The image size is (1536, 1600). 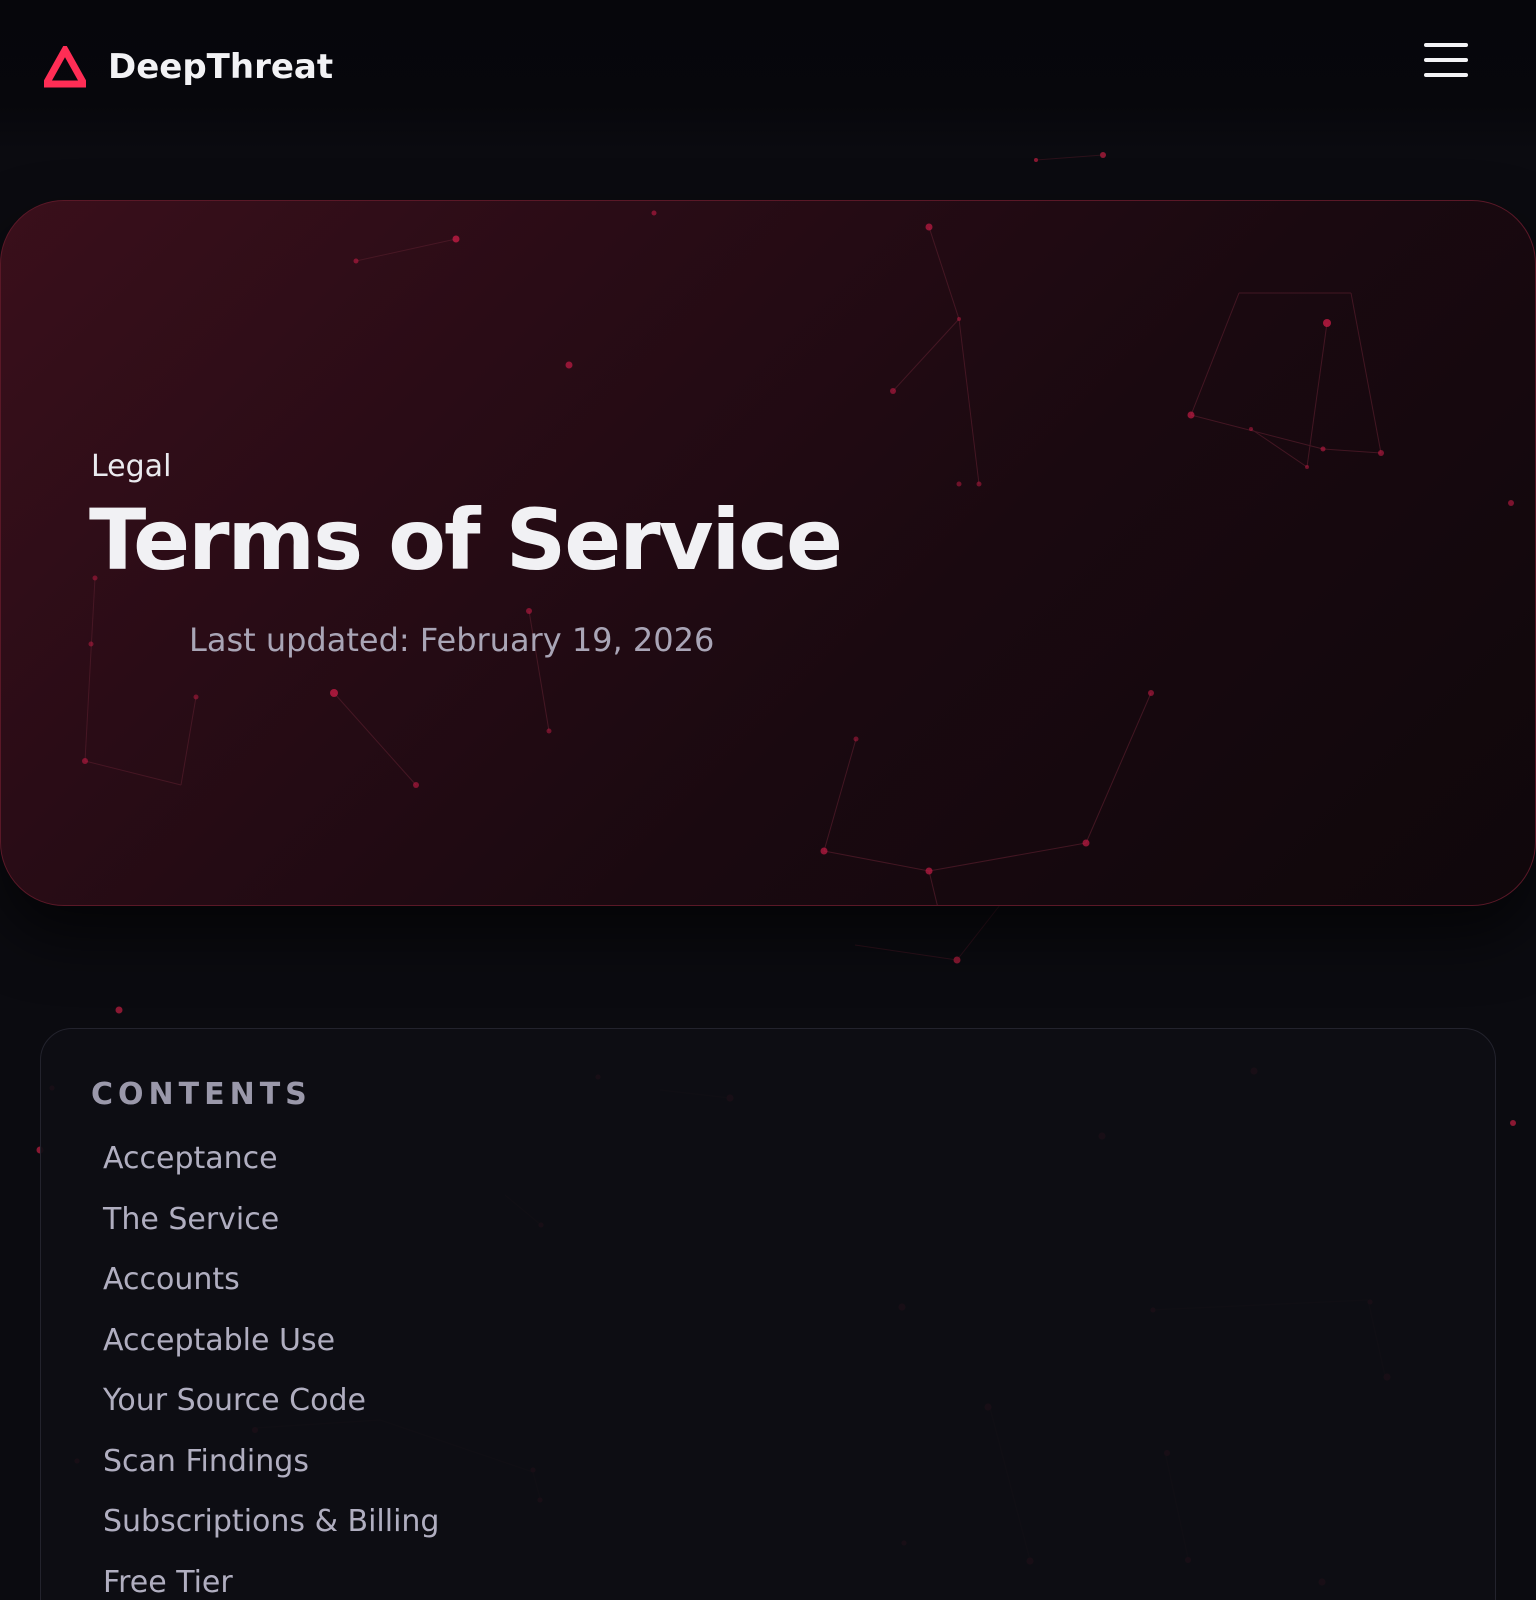 What do you see at coordinates (201, 1094) in the screenshot?
I see `contents-heading: CONTENTS` at bounding box center [201, 1094].